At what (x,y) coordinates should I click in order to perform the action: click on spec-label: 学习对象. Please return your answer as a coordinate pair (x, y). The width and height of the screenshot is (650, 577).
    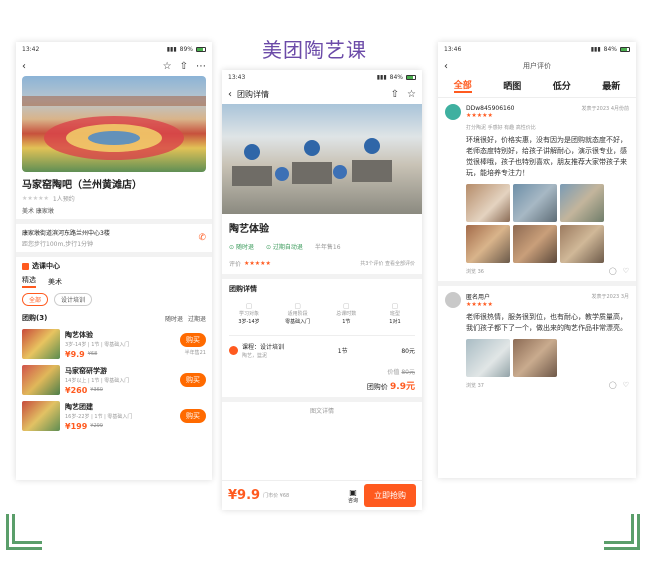
    Looking at the image, I should click on (248, 314).